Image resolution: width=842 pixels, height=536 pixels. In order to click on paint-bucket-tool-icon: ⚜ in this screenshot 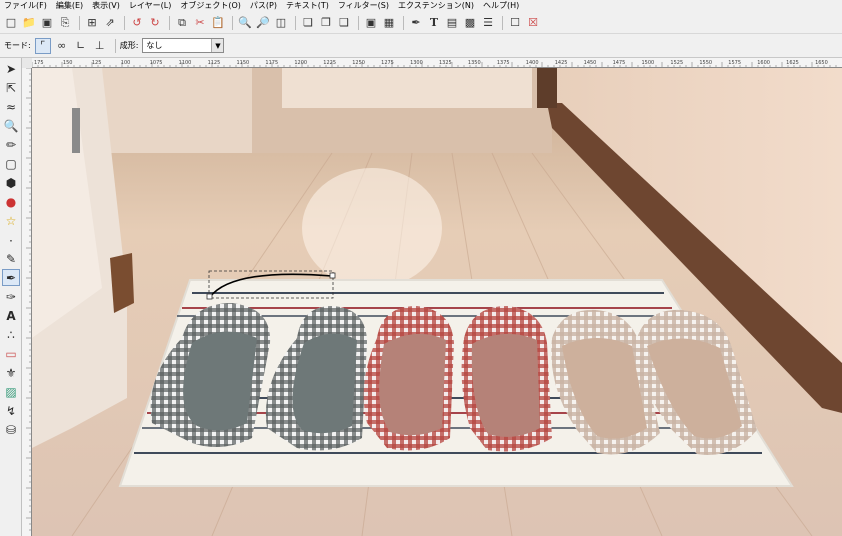, I will do `click(11, 372)`.